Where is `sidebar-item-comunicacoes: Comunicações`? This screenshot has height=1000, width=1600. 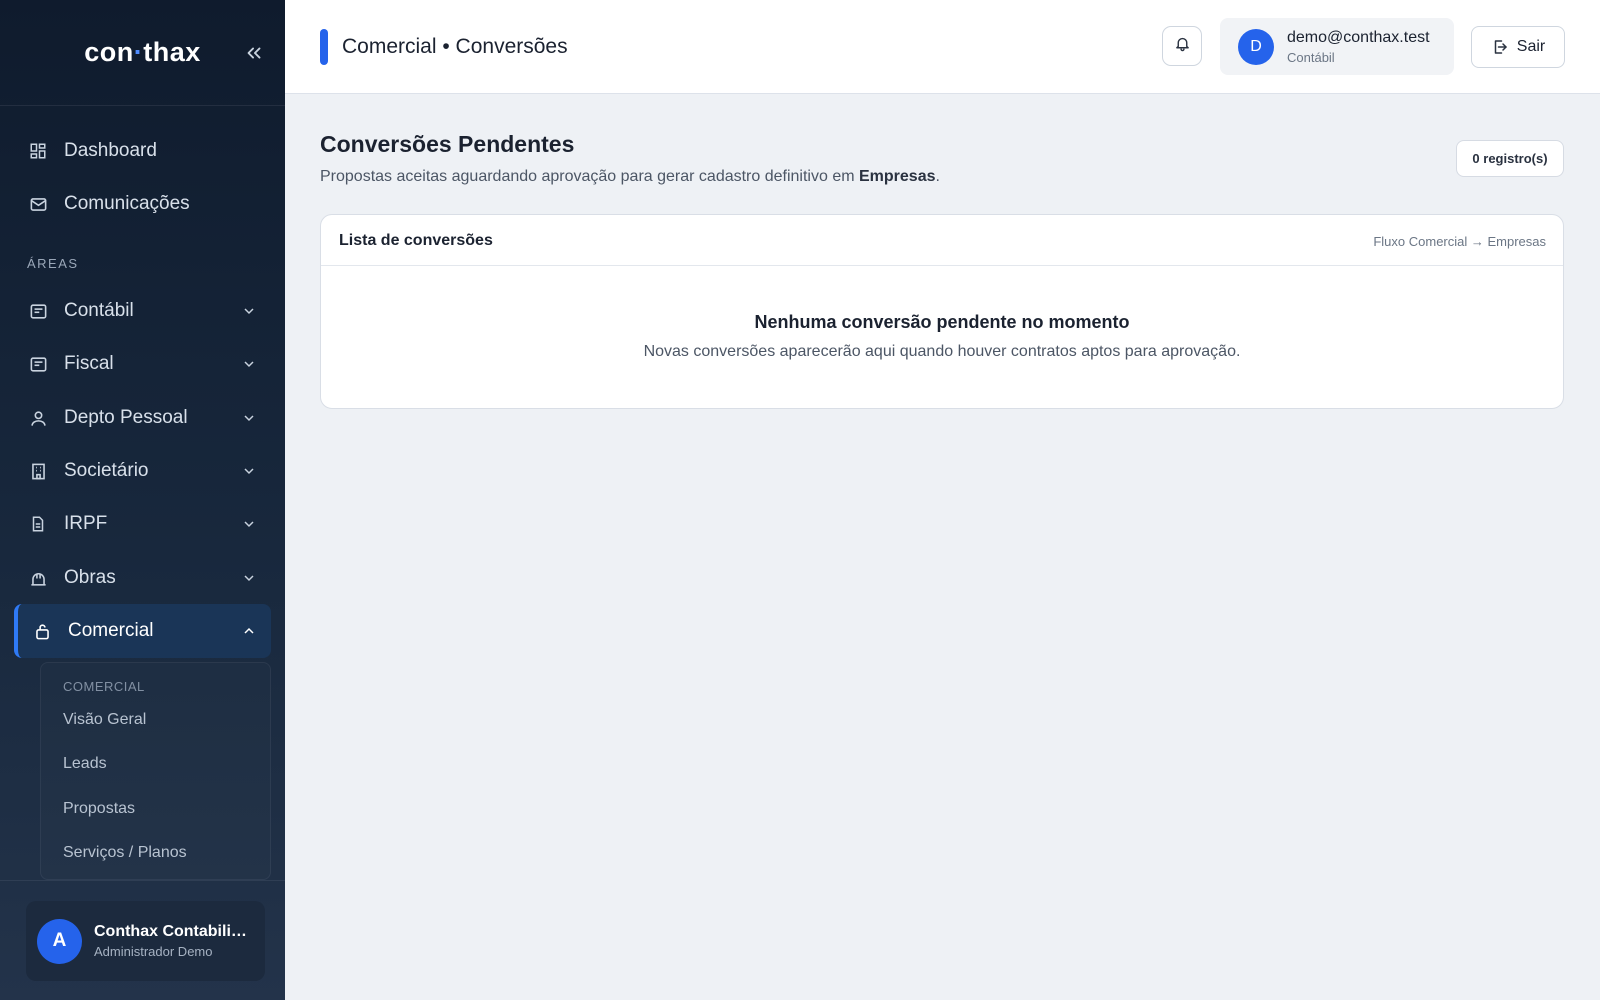 sidebar-item-comunicacoes: Comunicações is located at coordinates (142, 204).